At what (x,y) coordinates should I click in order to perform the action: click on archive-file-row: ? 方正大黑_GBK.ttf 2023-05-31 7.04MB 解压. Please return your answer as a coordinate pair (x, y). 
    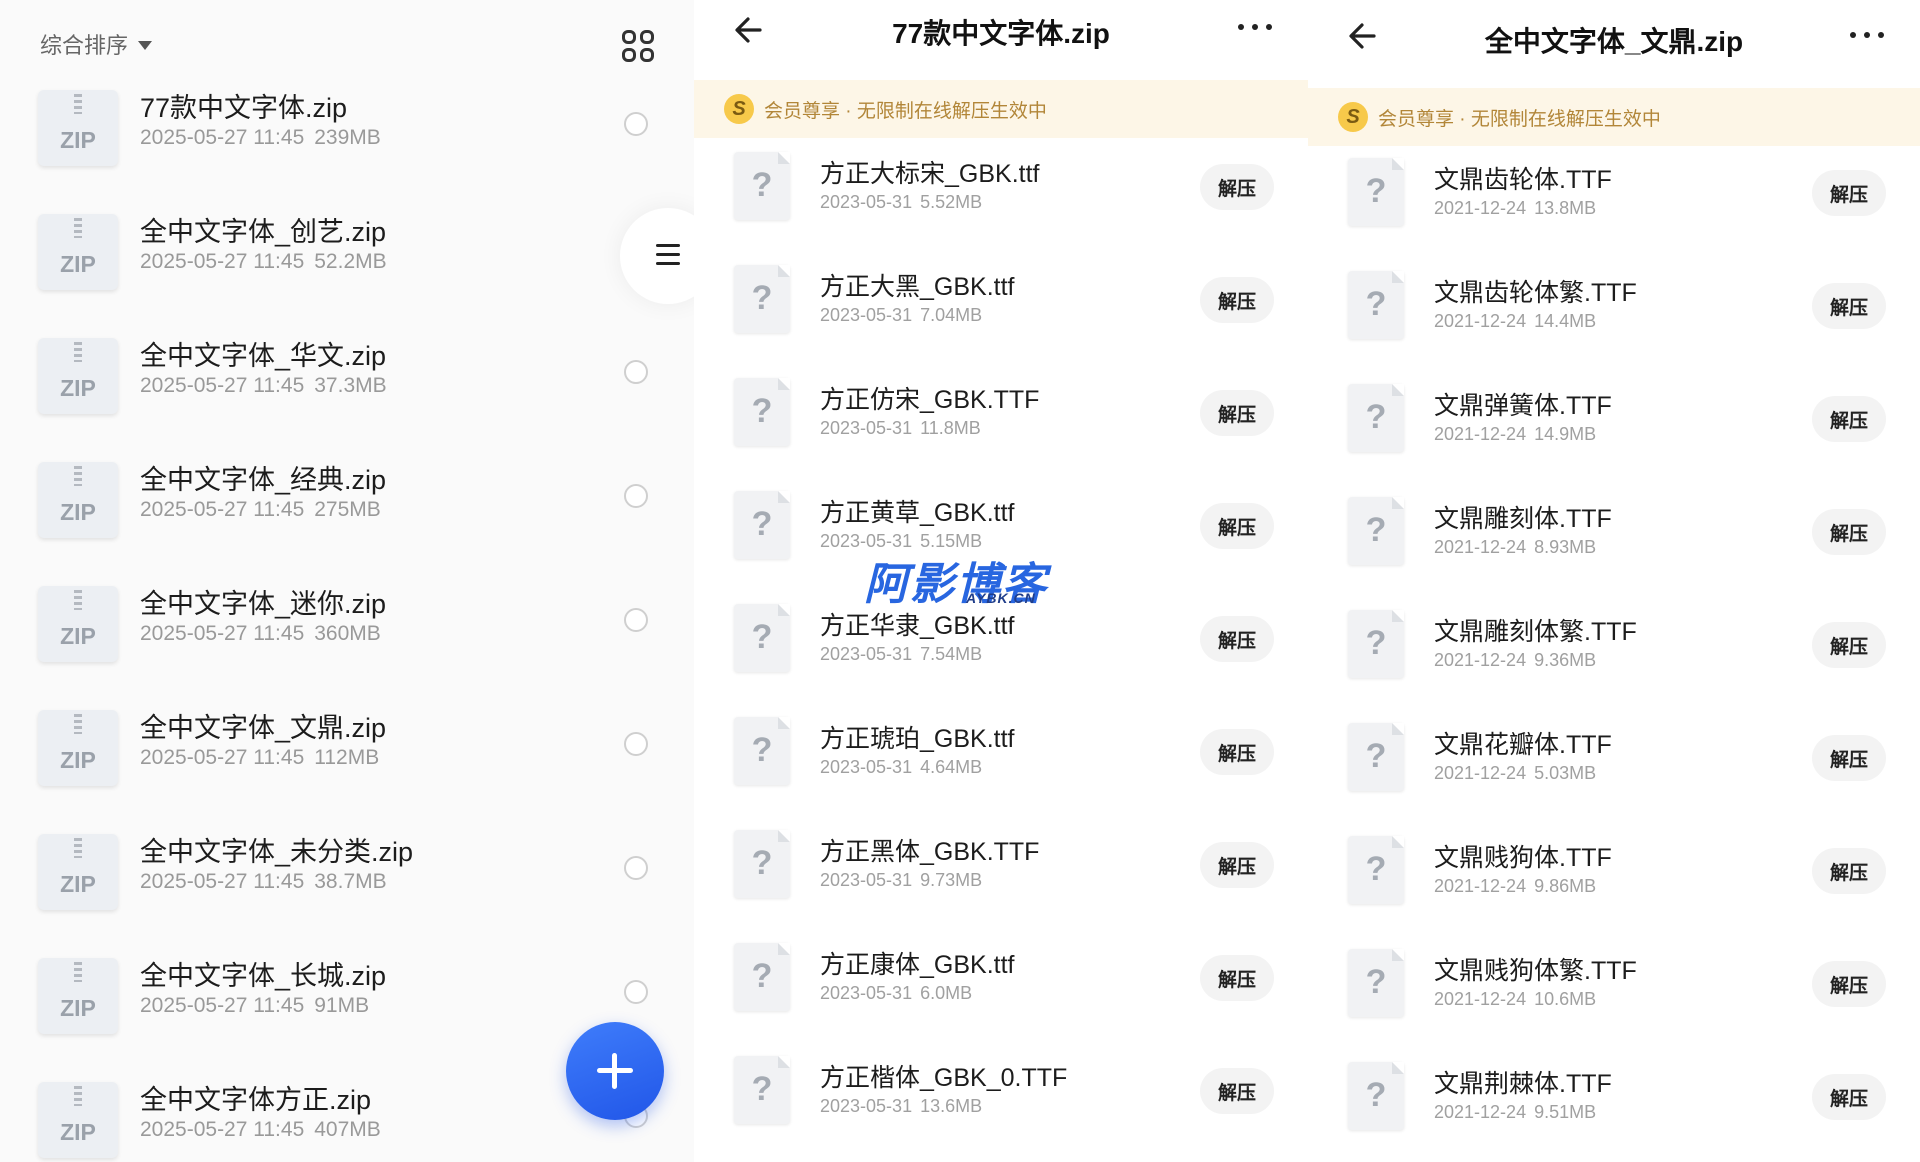
    Looking at the image, I should click on (1001, 311).